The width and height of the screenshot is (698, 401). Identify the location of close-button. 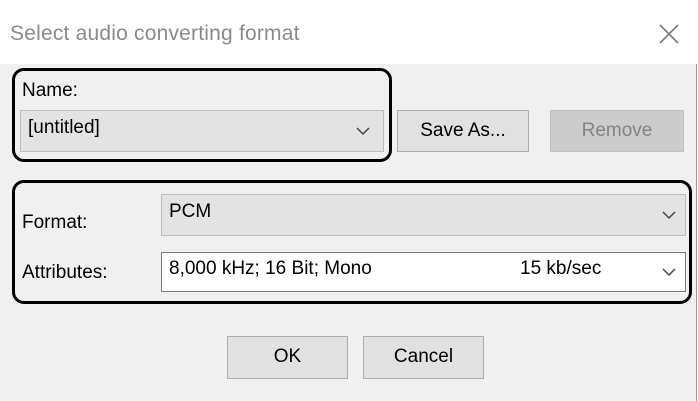
(669, 34).